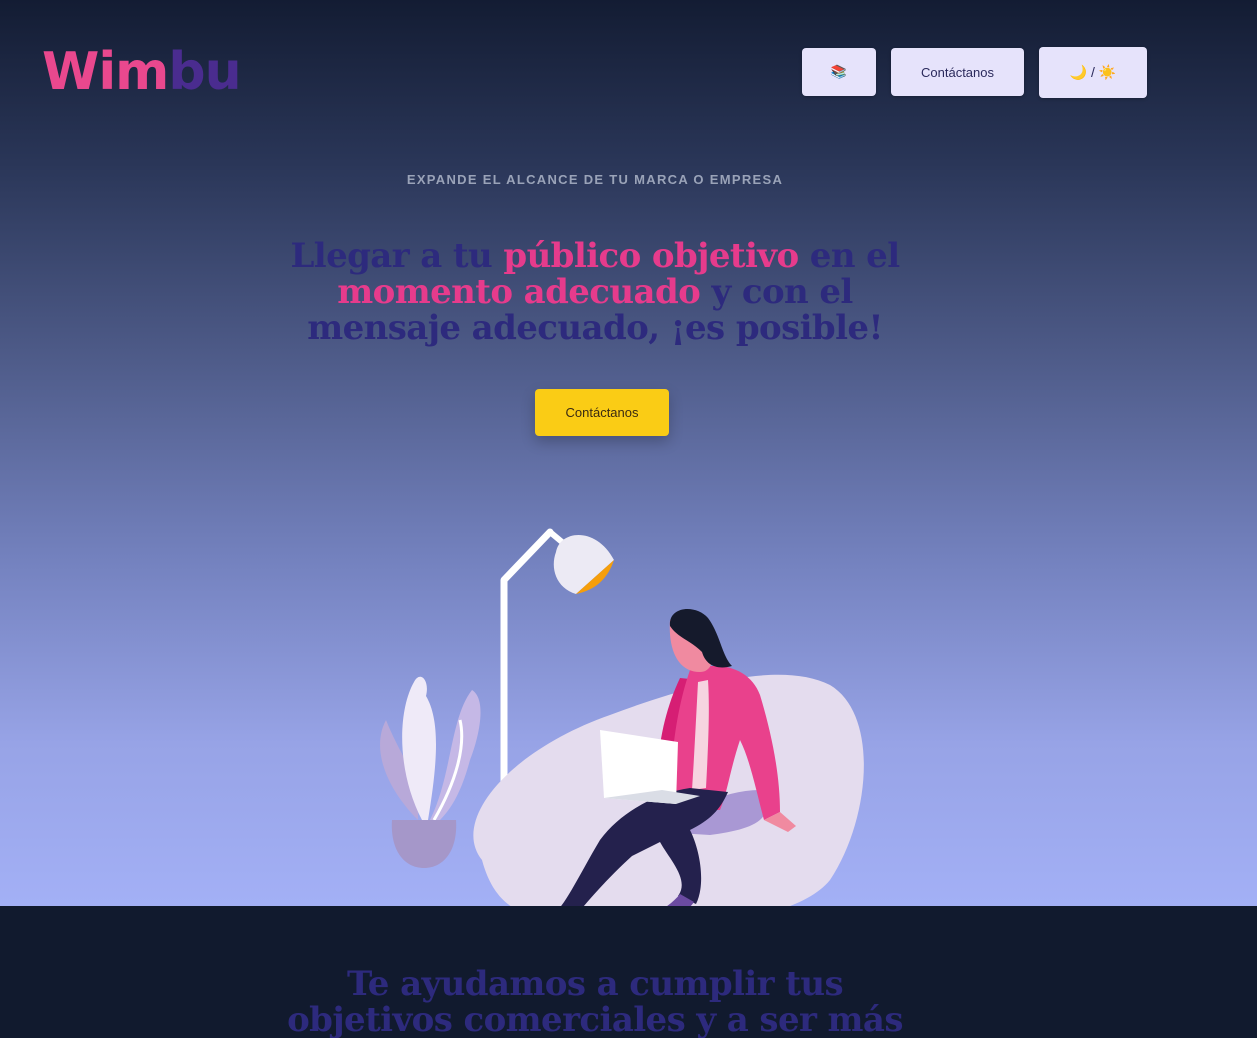 The width and height of the screenshot is (1257, 1038). I want to click on hero-contact-button: Contáctanos, so click(602, 412).